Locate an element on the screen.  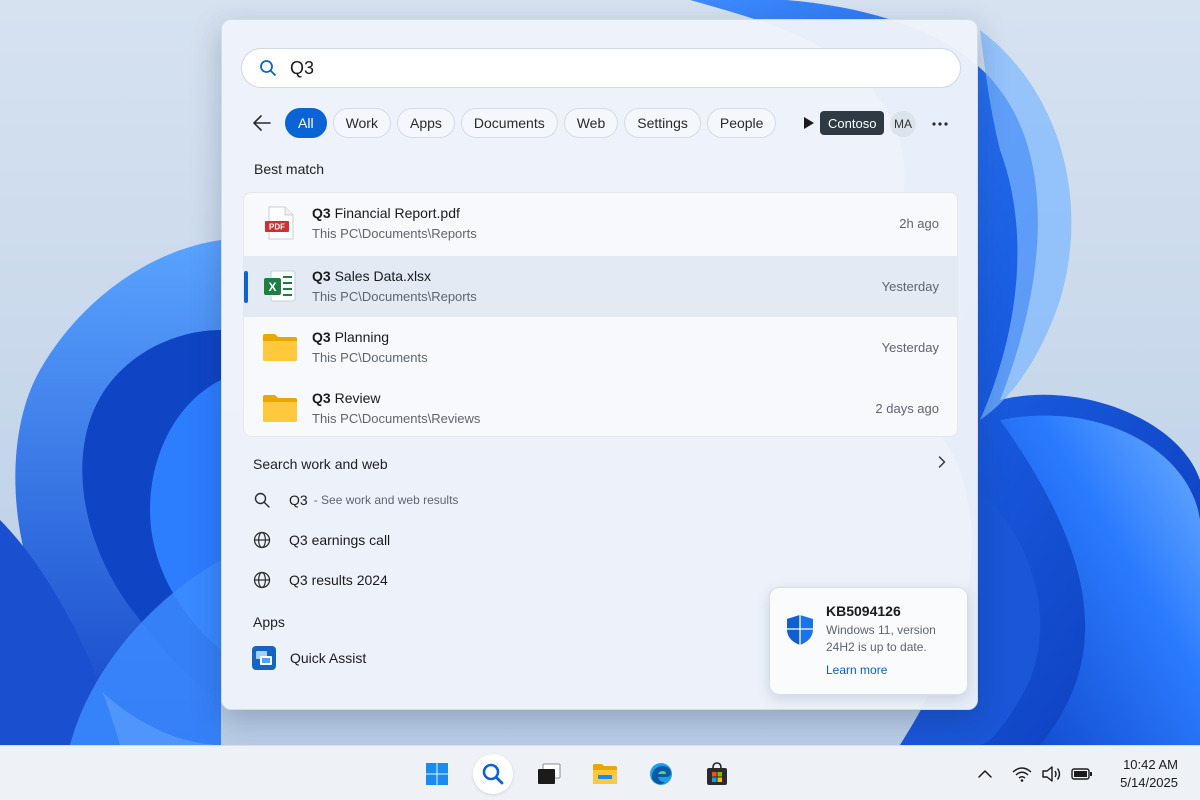
system-clock: 10:42 AM 5/14/2025 is located at coordinates (1149, 774).